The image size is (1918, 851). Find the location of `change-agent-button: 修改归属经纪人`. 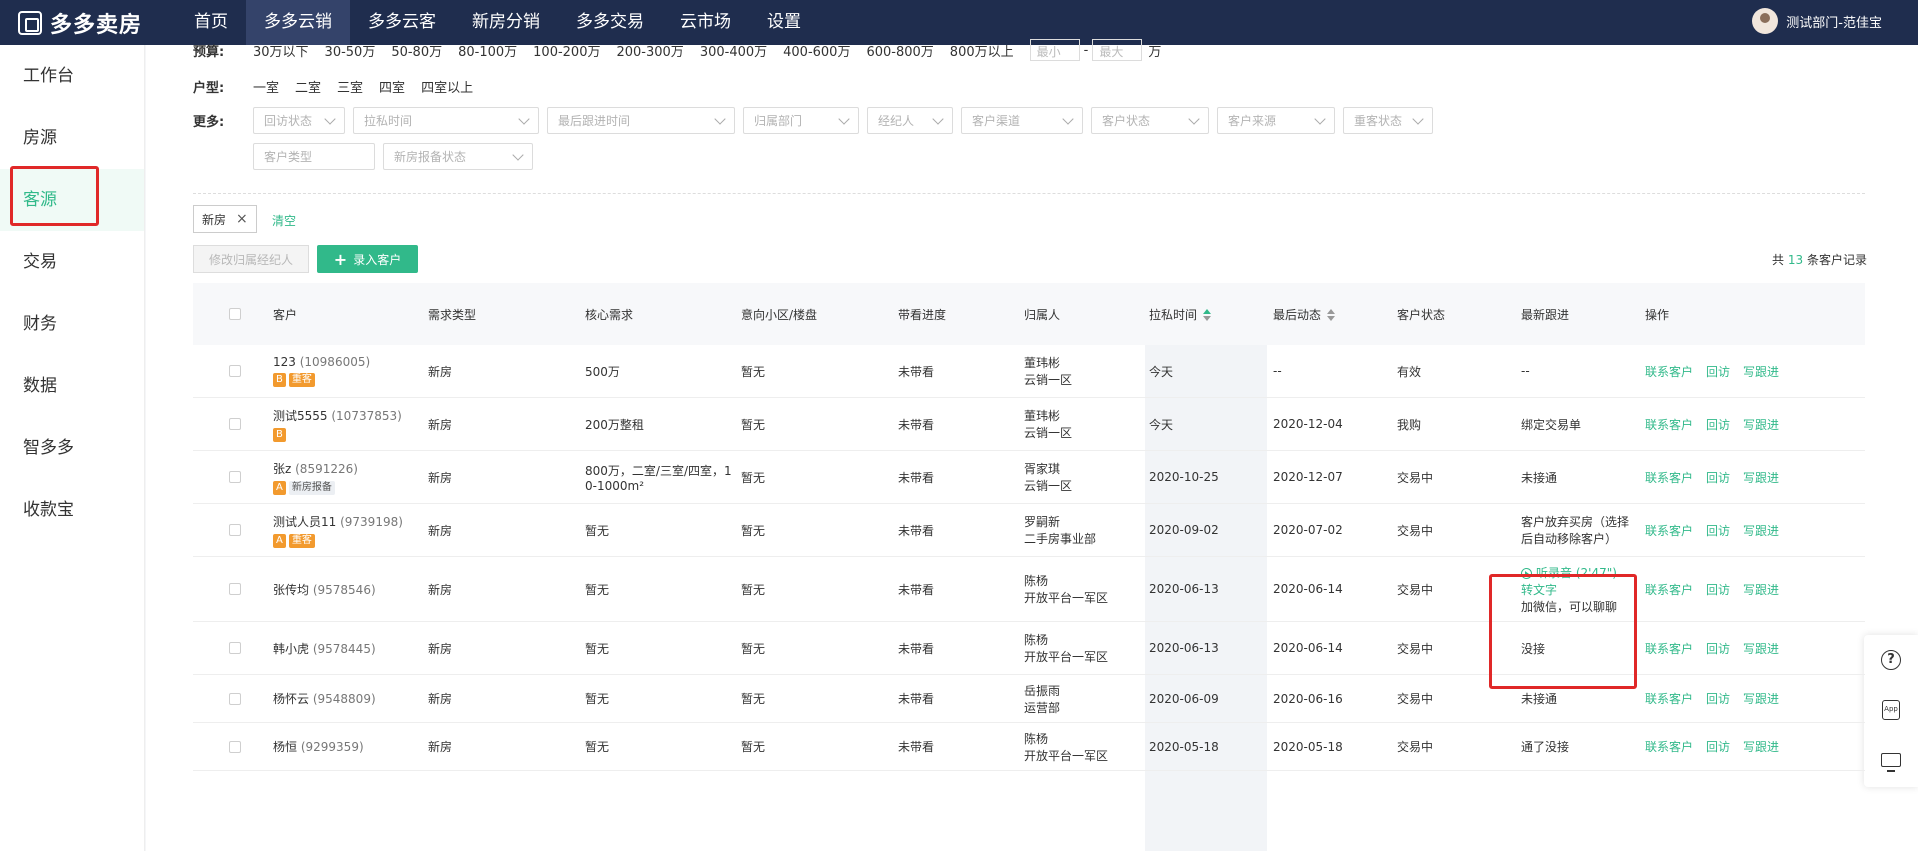

change-agent-button: 修改归属经纪人 is located at coordinates (251, 259).